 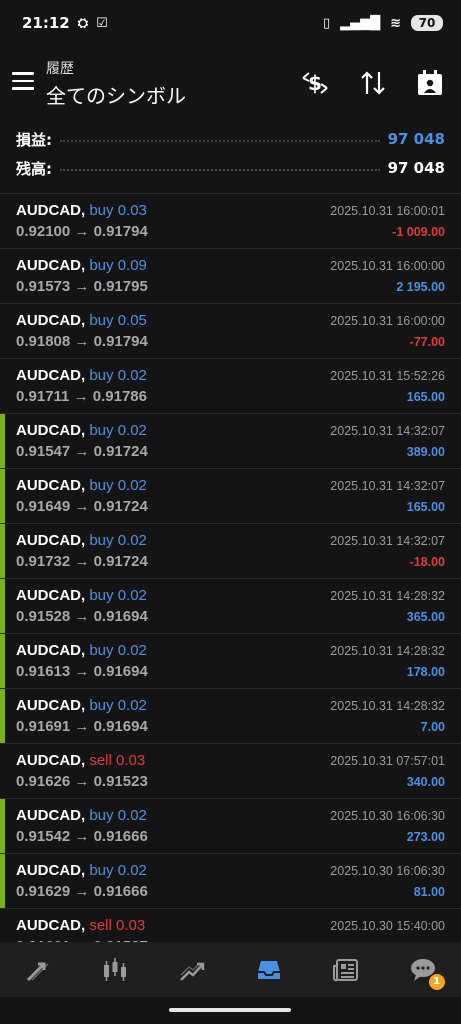 I want to click on trade-time: 2025.10.31 16:00:00, so click(x=387, y=321).